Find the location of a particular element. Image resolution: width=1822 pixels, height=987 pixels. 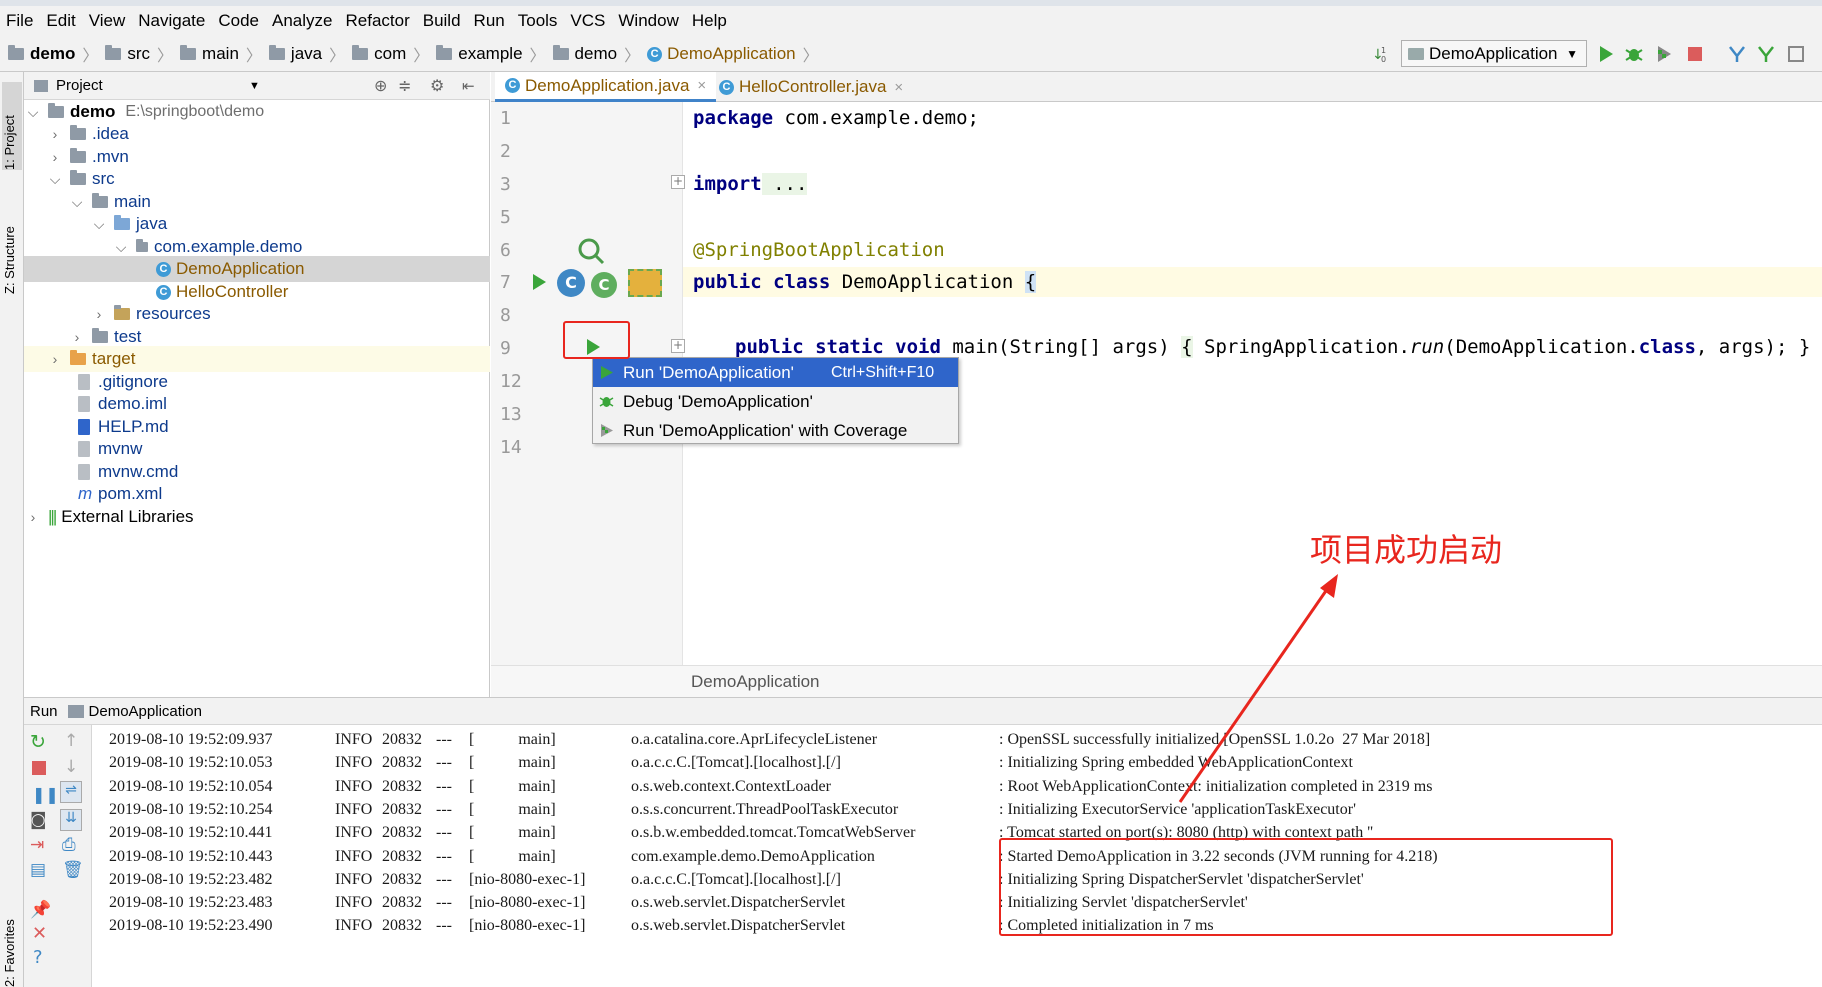

camera-icon: ◙ is located at coordinates (38, 820).